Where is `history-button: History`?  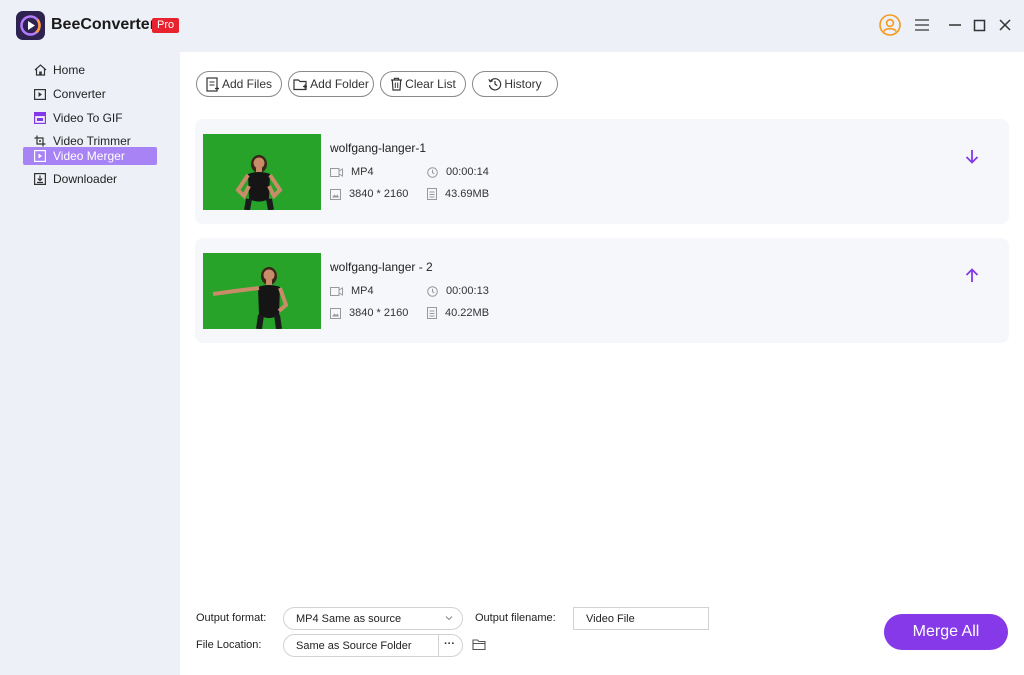
history-button: History is located at coordinates (515, 84).